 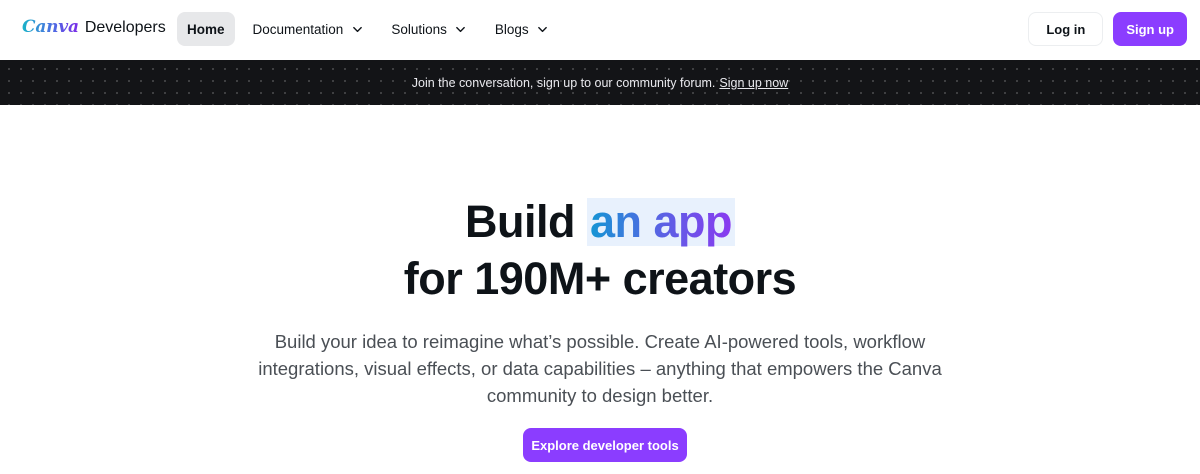 What do you see at coordinates (519, 221) in the screenshot?
I see `hero-title-start: Build` at bounding box center [519, 221].